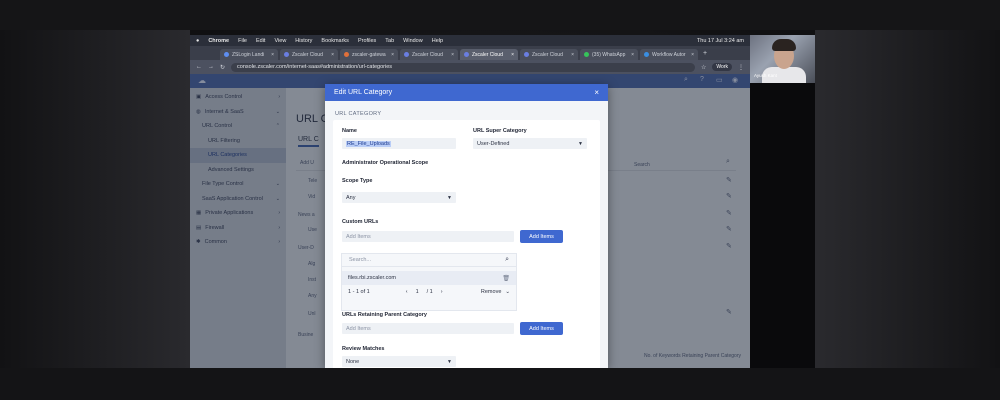 The image size is (1000, 400). Describe the element at coordinates (367, 41) in the screenshot. I see `menu-profiles: Profiles` at that location.